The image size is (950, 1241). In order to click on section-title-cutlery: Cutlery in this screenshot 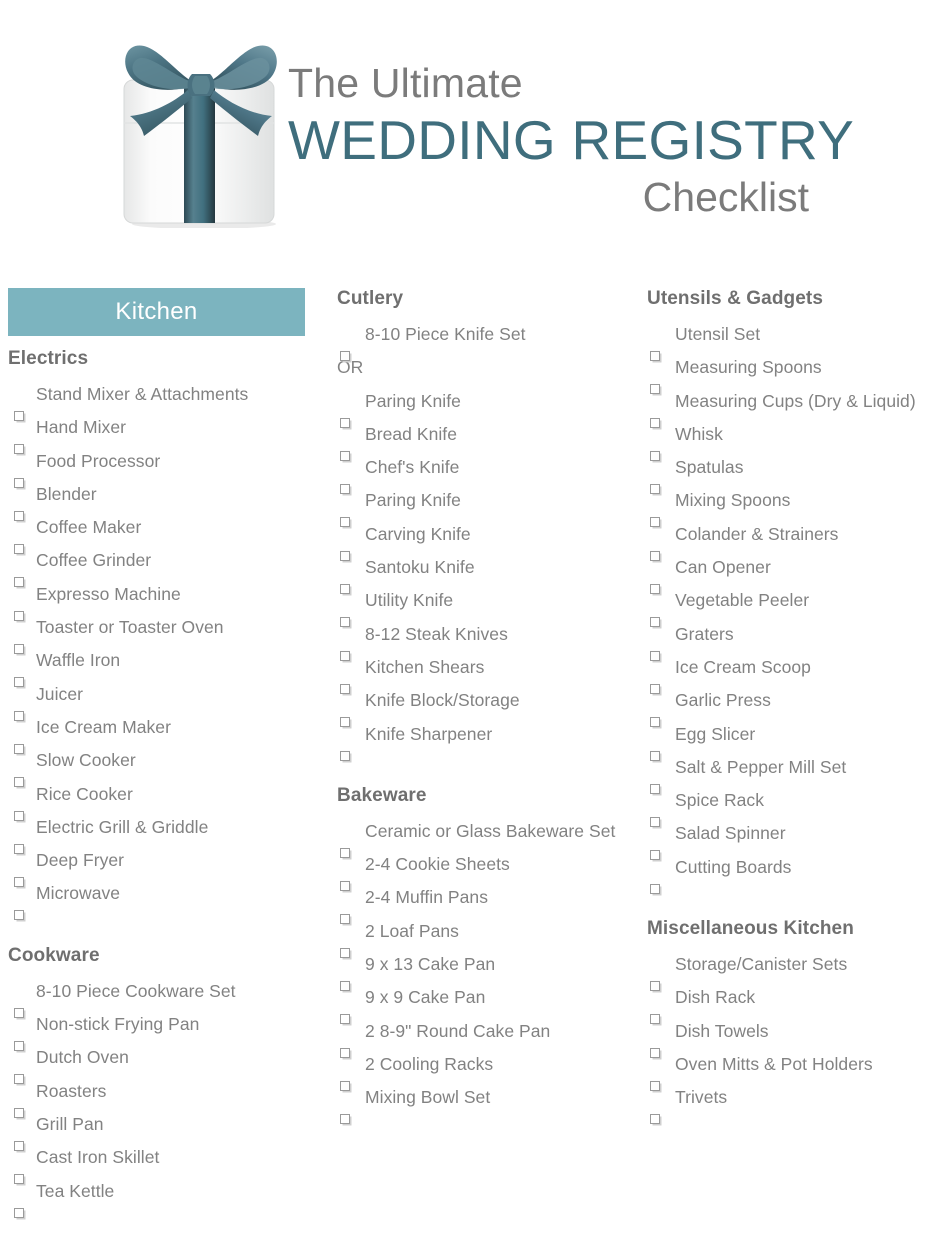, I will do `click(370, 298)`.